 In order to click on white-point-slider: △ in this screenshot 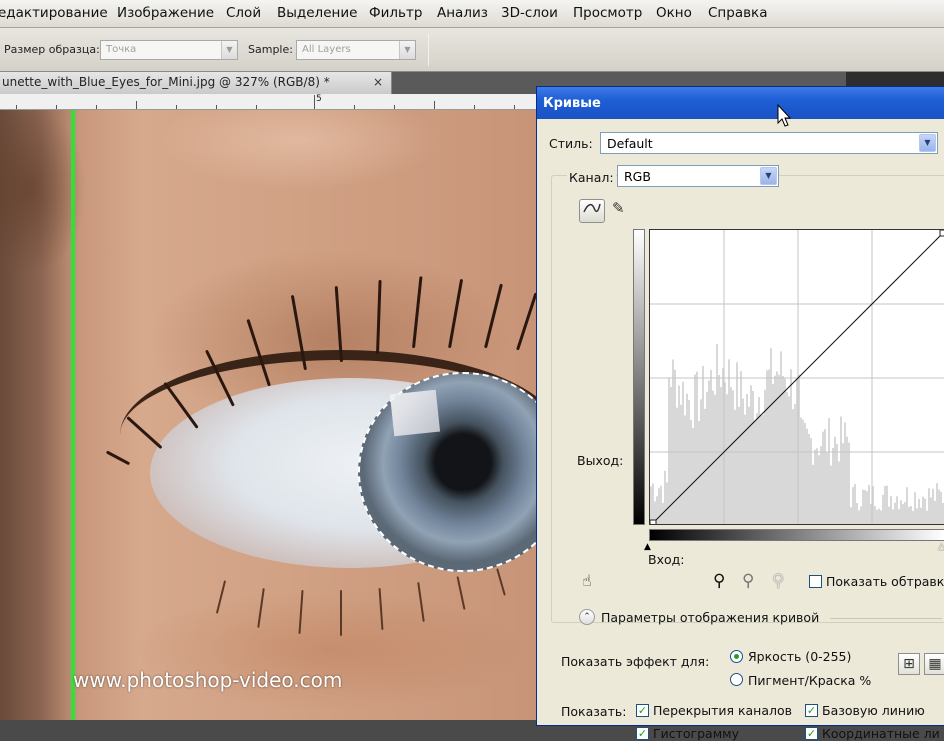, I will do `click(941, 547)`.